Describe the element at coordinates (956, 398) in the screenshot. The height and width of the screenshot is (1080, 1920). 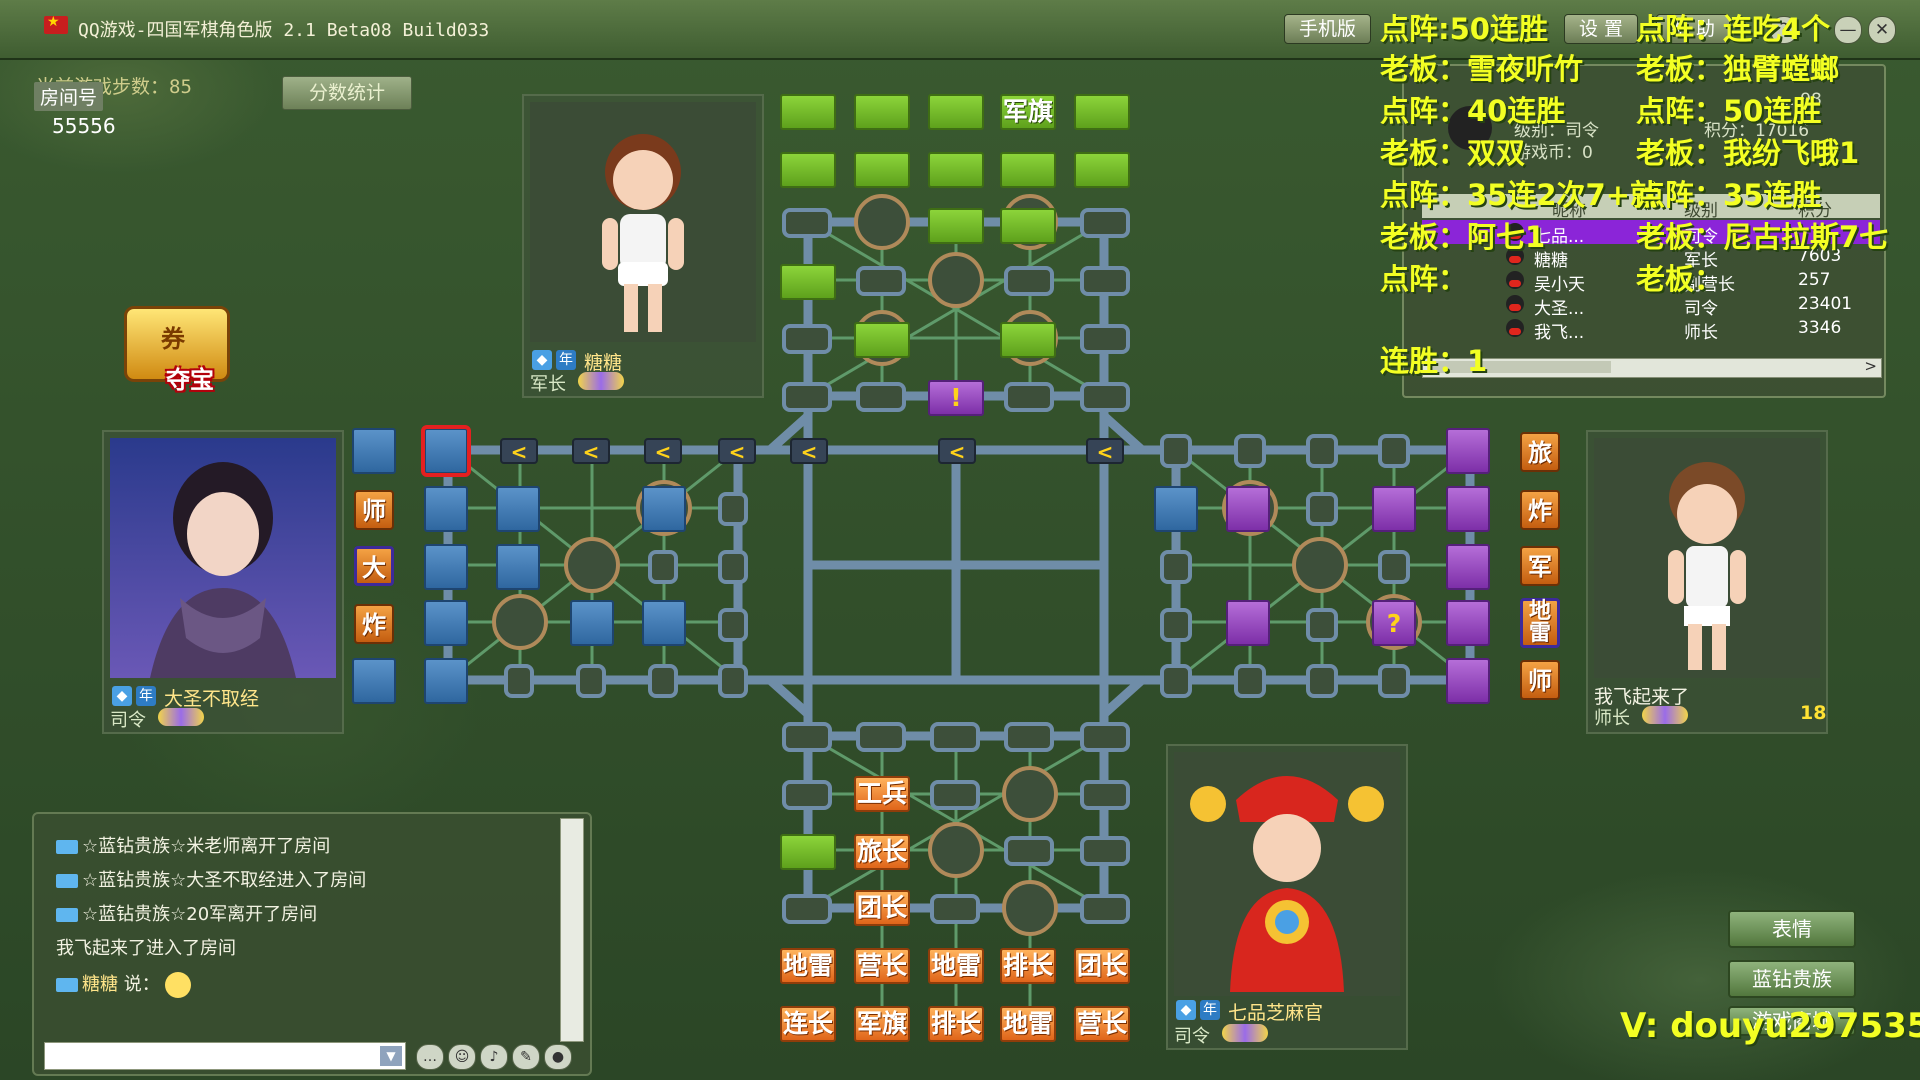
I see `alert-piece: !` at that location.